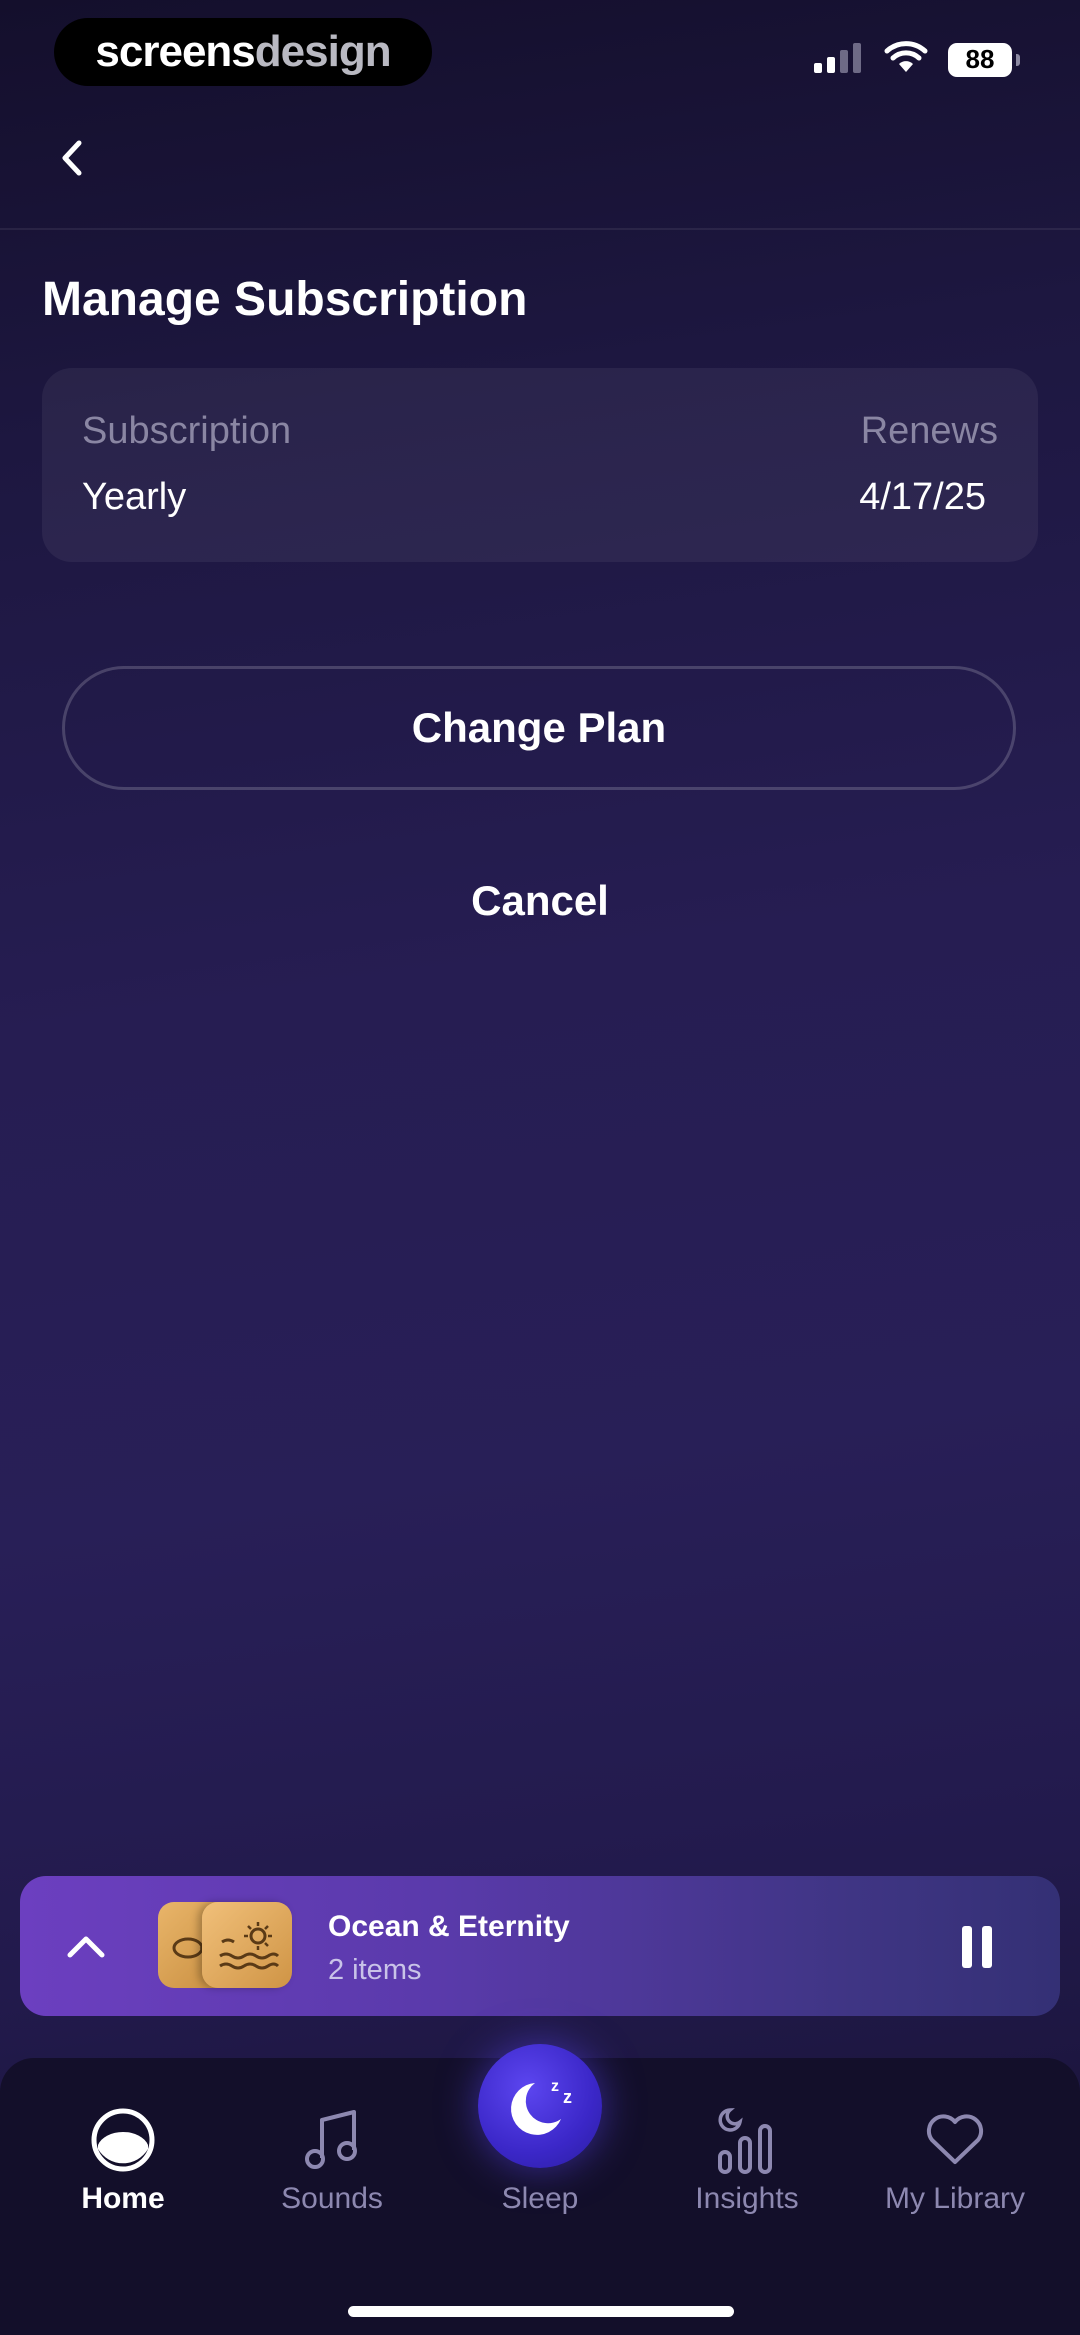 The height and width of the screenshot is (2335, 1080). I want to click on chart-icon, so click(745, 2141).